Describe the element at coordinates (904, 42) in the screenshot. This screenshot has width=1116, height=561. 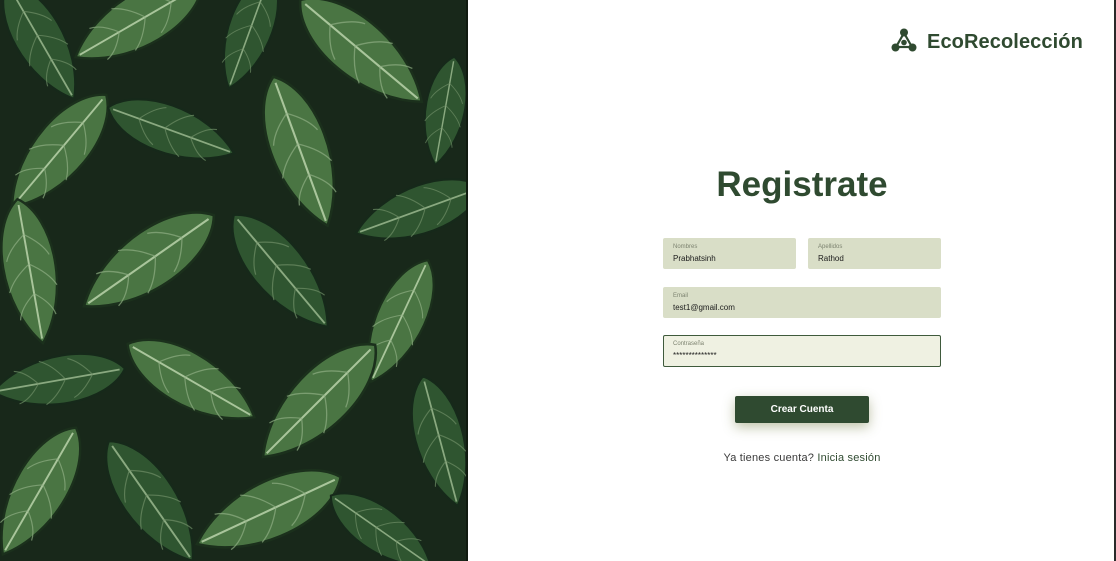
I see `recycle-nodes-icon` at that location.